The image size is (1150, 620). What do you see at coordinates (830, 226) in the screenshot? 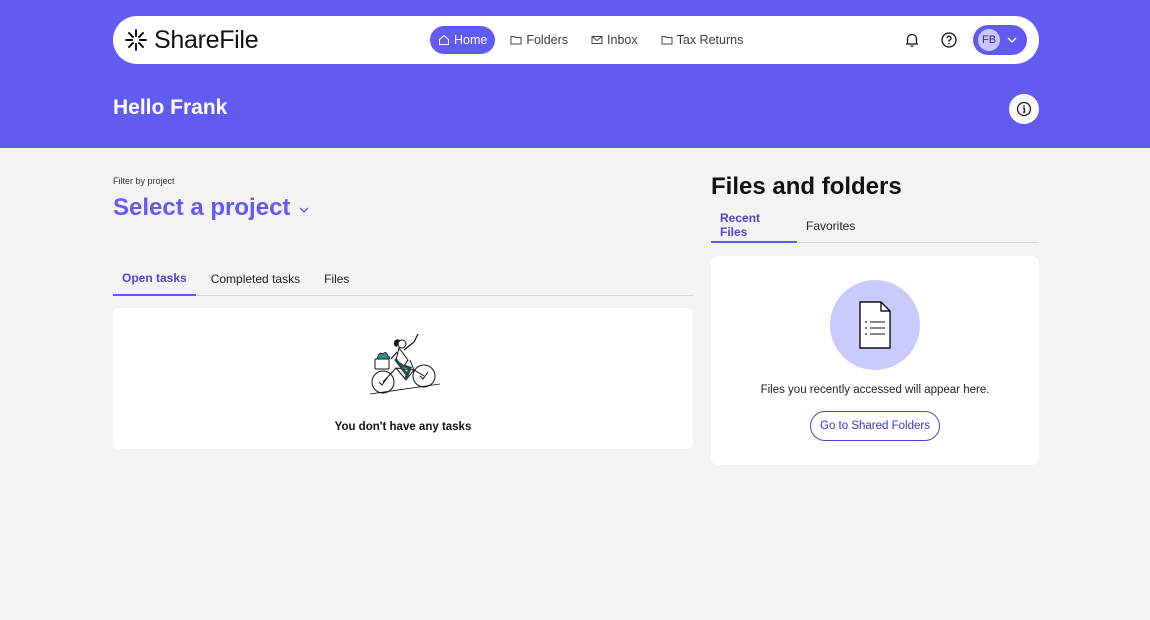
I see `tab-favorites: Favorites` at bounding box center [830, 226].